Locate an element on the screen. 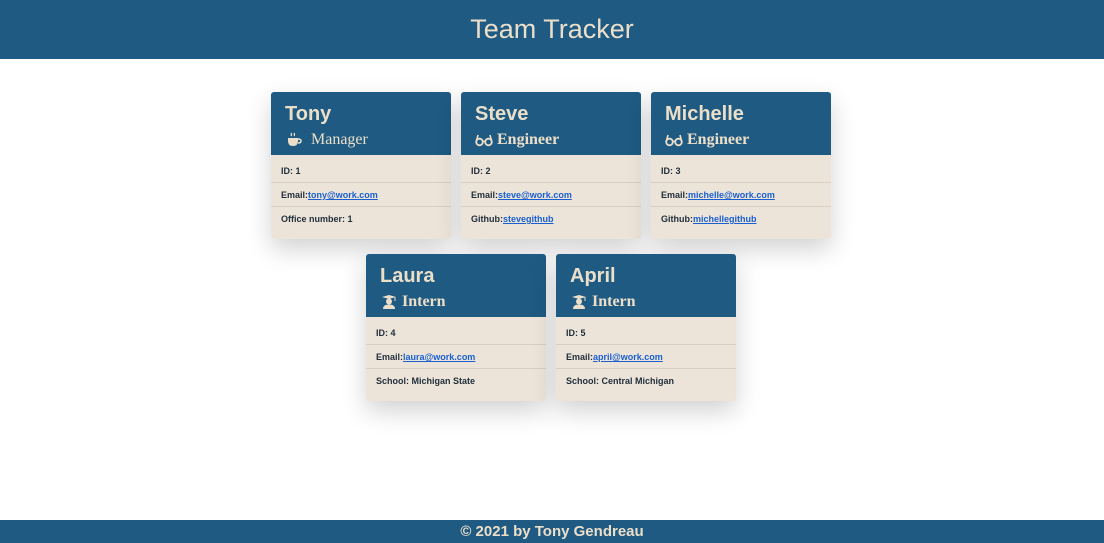 The image size is (1104, 543). email-link: laura@work.com is located at coordinates (439, 357).